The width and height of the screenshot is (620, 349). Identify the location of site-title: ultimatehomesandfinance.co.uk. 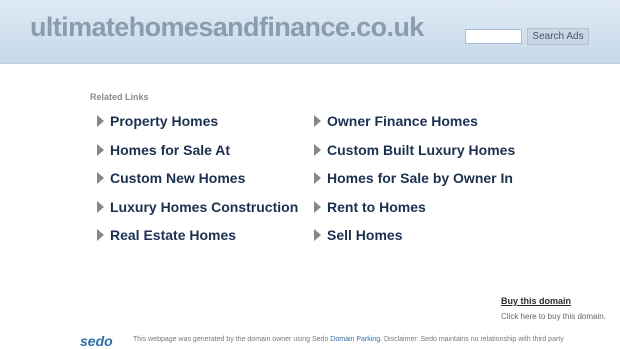
(227, 27).